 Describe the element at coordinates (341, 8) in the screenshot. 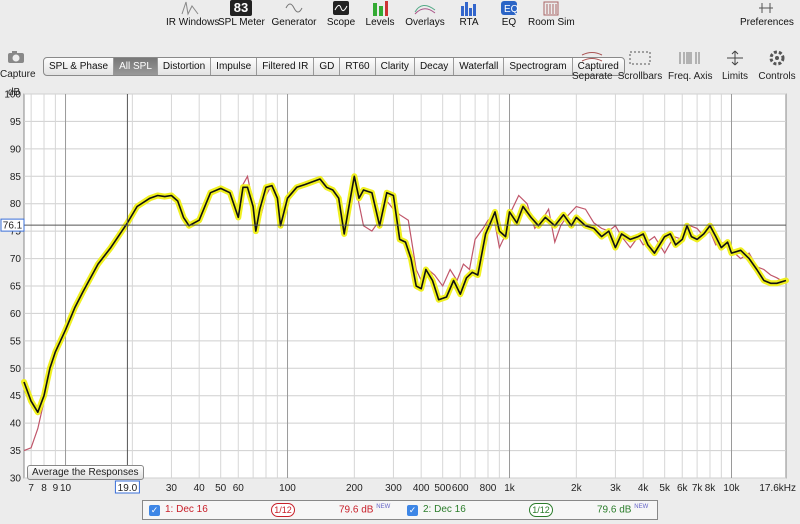

I see `scope-icon` at that location.